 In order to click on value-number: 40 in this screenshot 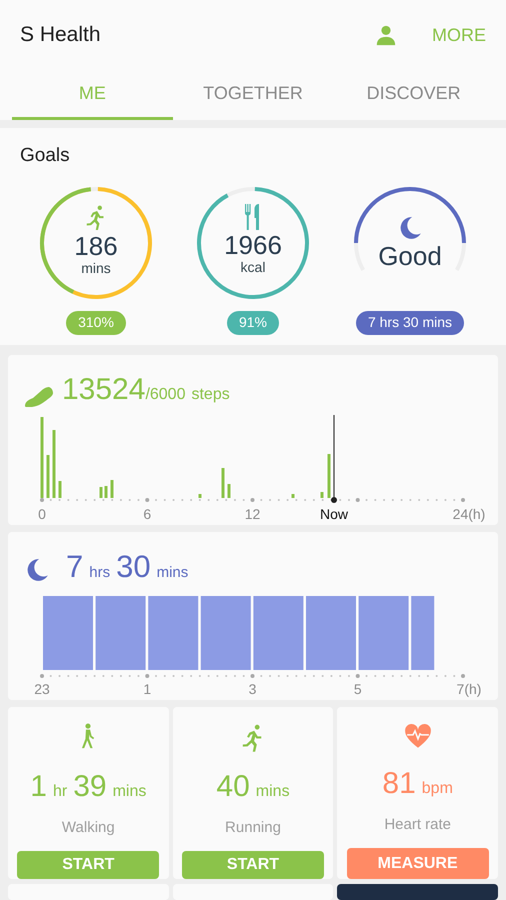, I will do `click(233, 786)`.